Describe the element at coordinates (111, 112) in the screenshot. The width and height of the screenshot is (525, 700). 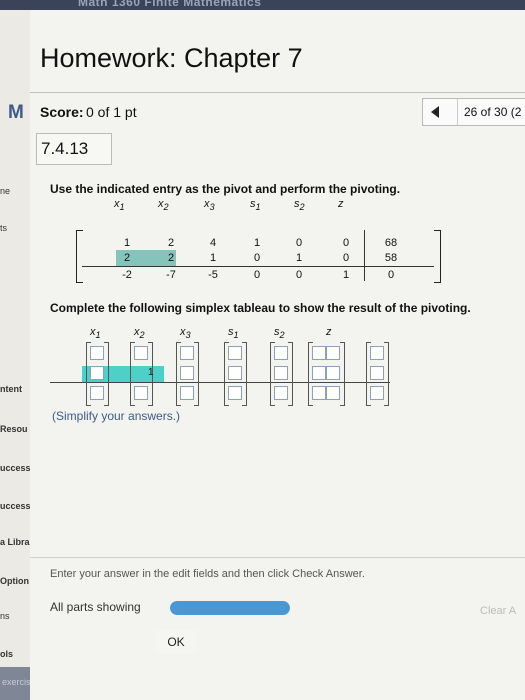
I see `score-value: 0 of 1 pt` at that location.